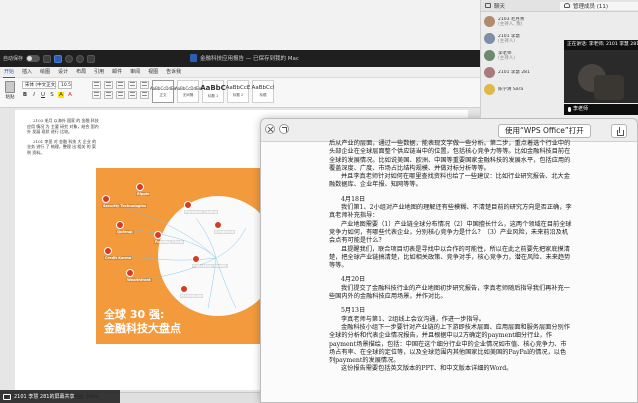 This screenshot has height=403, width=638. What do you see at coordinates (61, 95) in the screenshot?
I see `highlight-button: A` at bounding box center [61, 95].